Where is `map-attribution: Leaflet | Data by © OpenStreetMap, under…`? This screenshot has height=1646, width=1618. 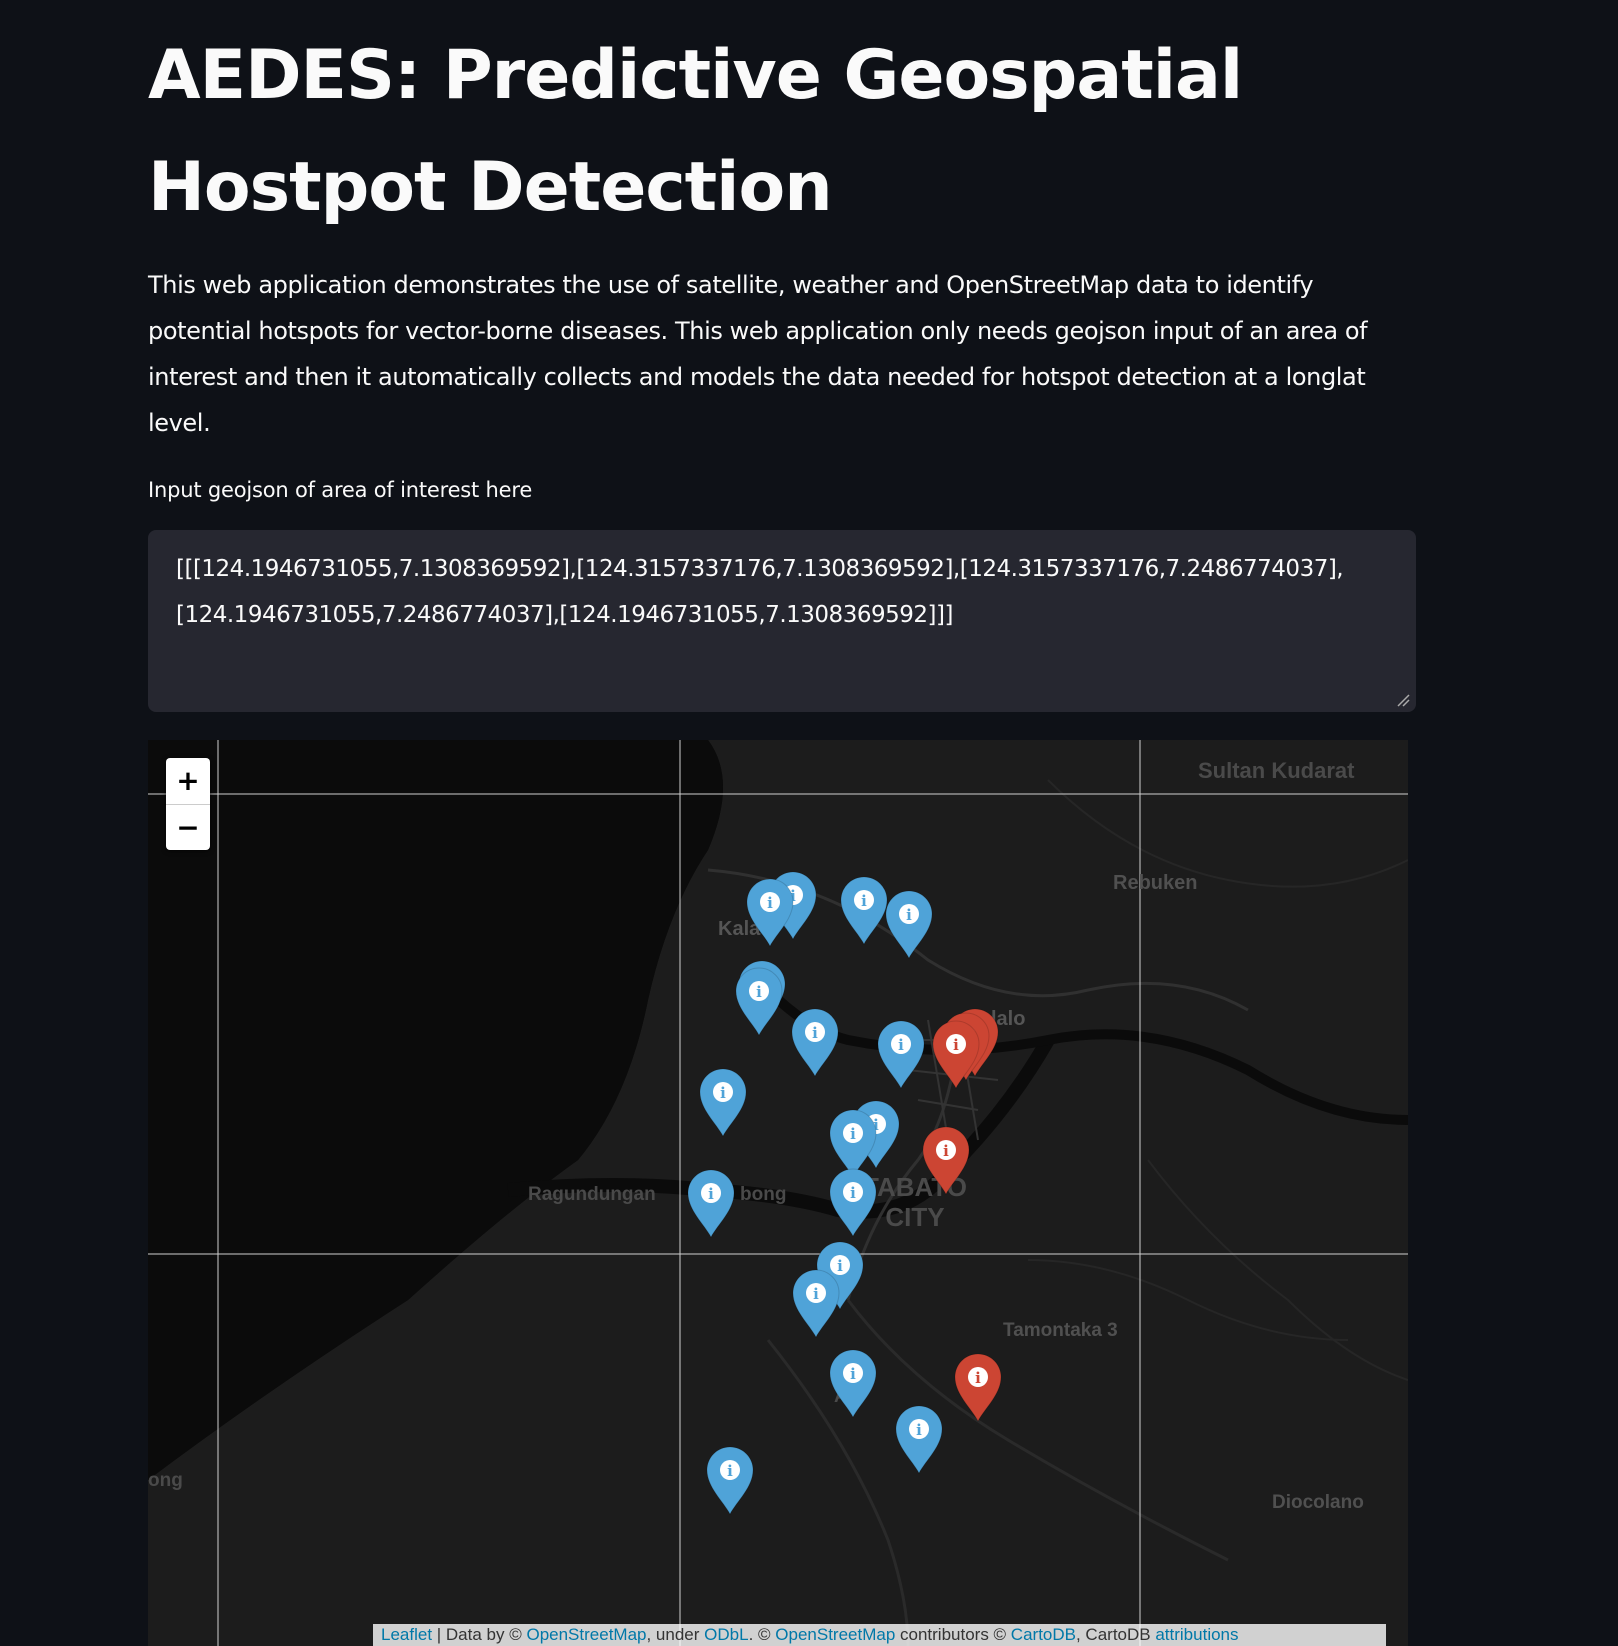 map-attribution: Leaflet | Data by © OpenStreetMap, under… is located at coordinates (879, 1635).